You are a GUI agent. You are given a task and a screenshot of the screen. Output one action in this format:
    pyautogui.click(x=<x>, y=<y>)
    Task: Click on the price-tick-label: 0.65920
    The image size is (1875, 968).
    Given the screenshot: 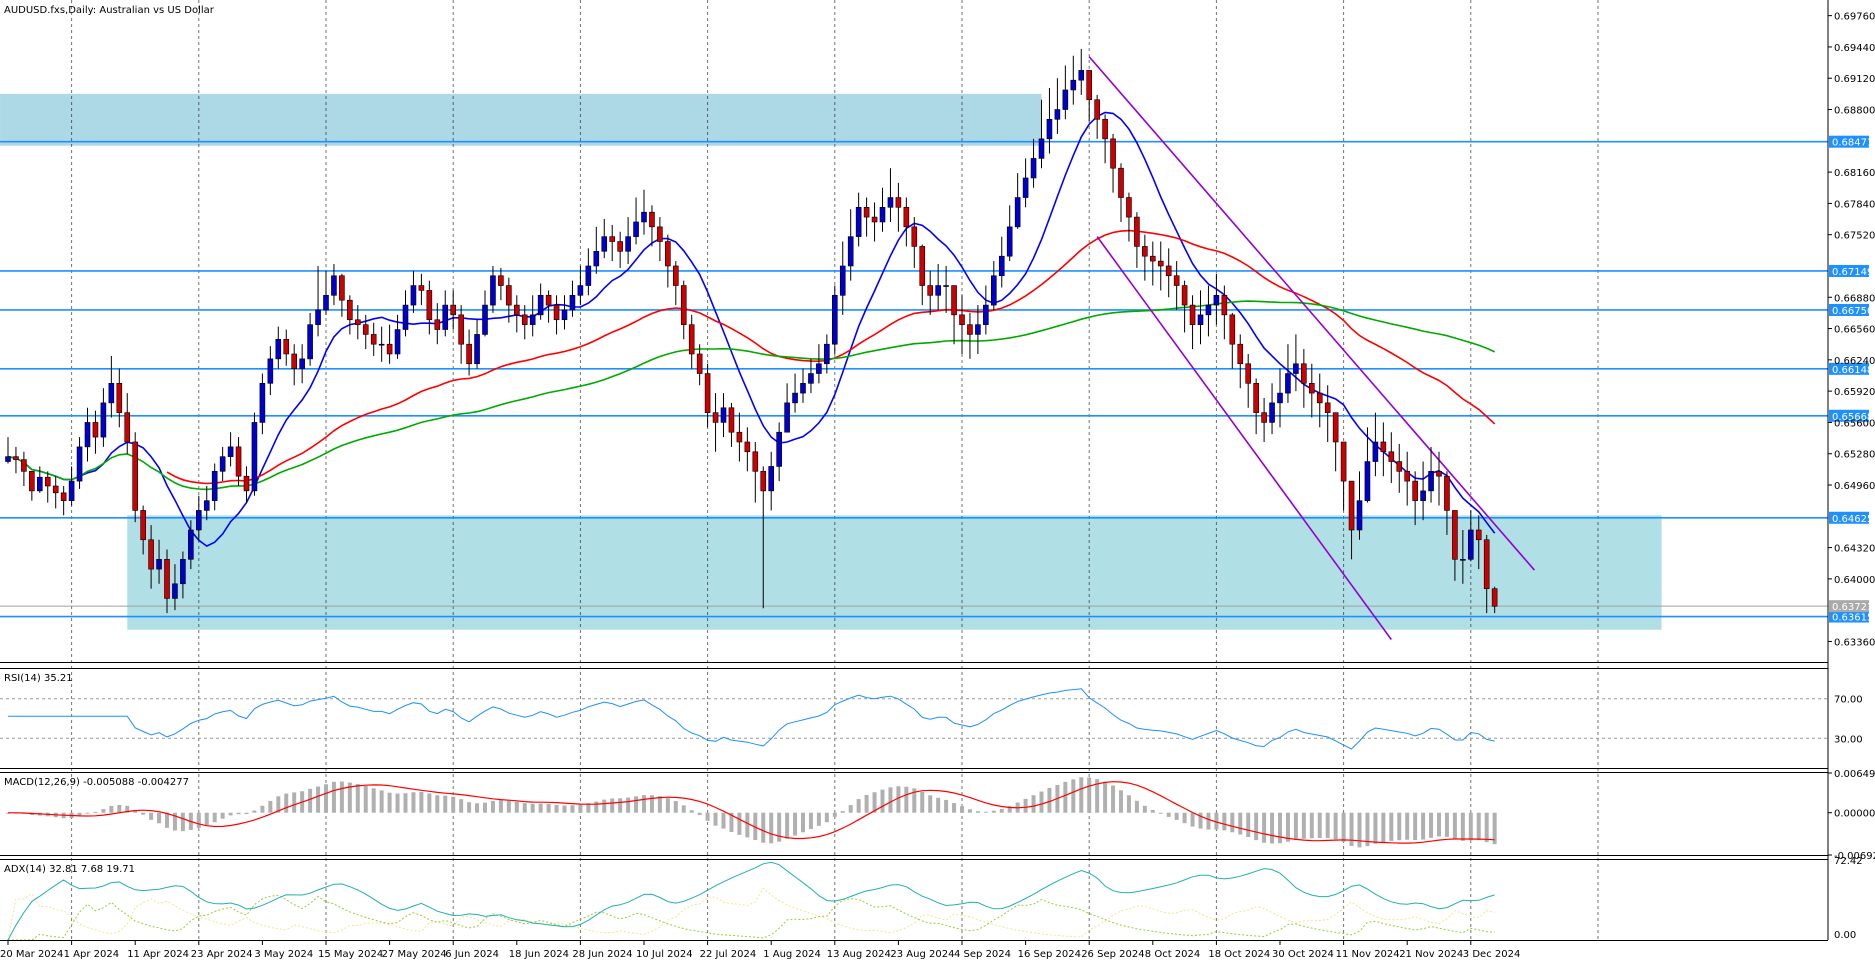 What is the action you would take?
    pyautogui.click(x=1854, y=392)
    